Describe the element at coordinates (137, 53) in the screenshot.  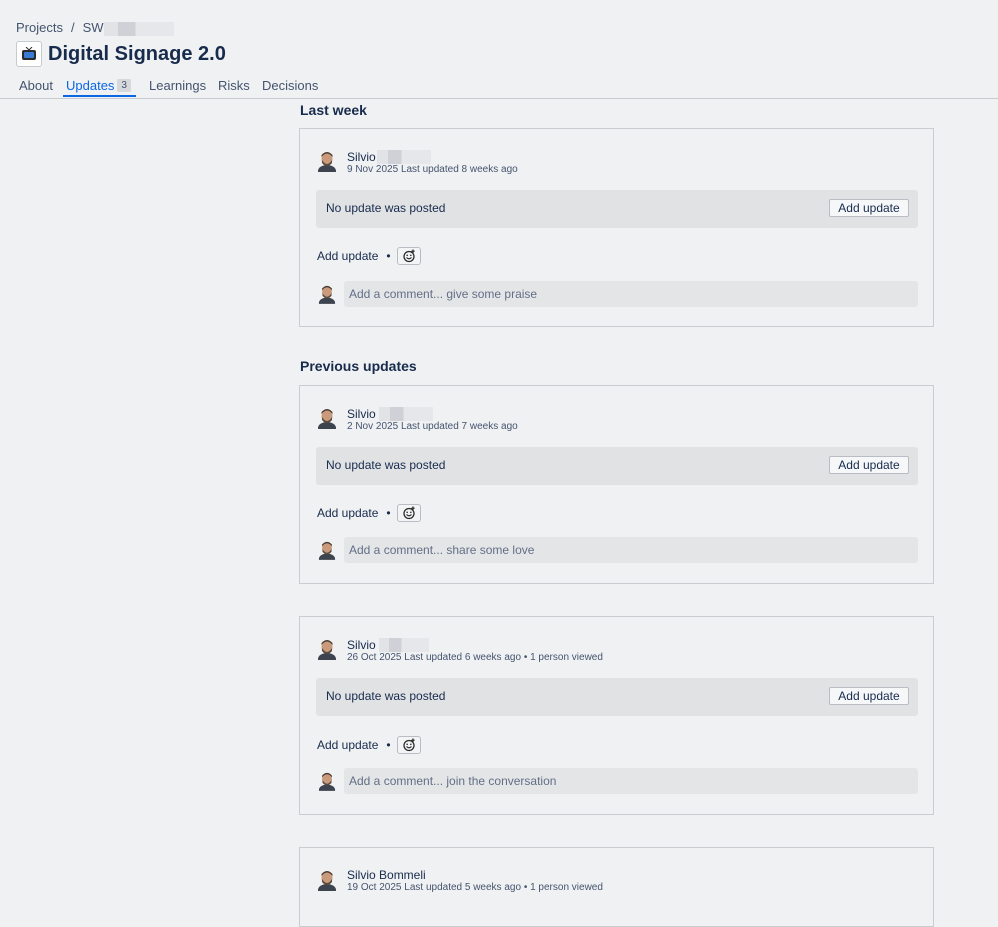
I see `page-title: Digital Signage 2.0` at that location.